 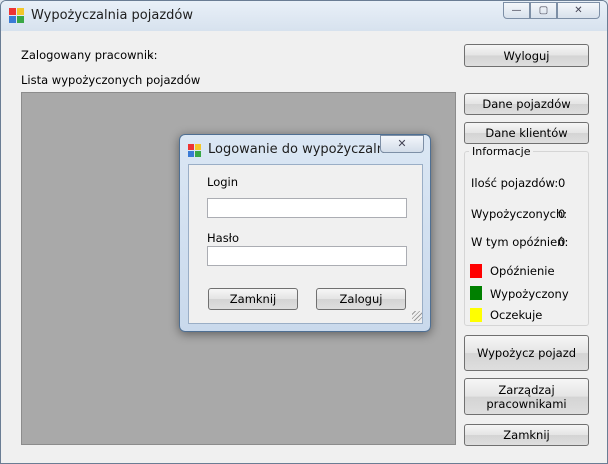 What do you see at coordinates (476, 293) in the screenshot?
I see `legend-swatch-rented` at bounding box center [476, 293].